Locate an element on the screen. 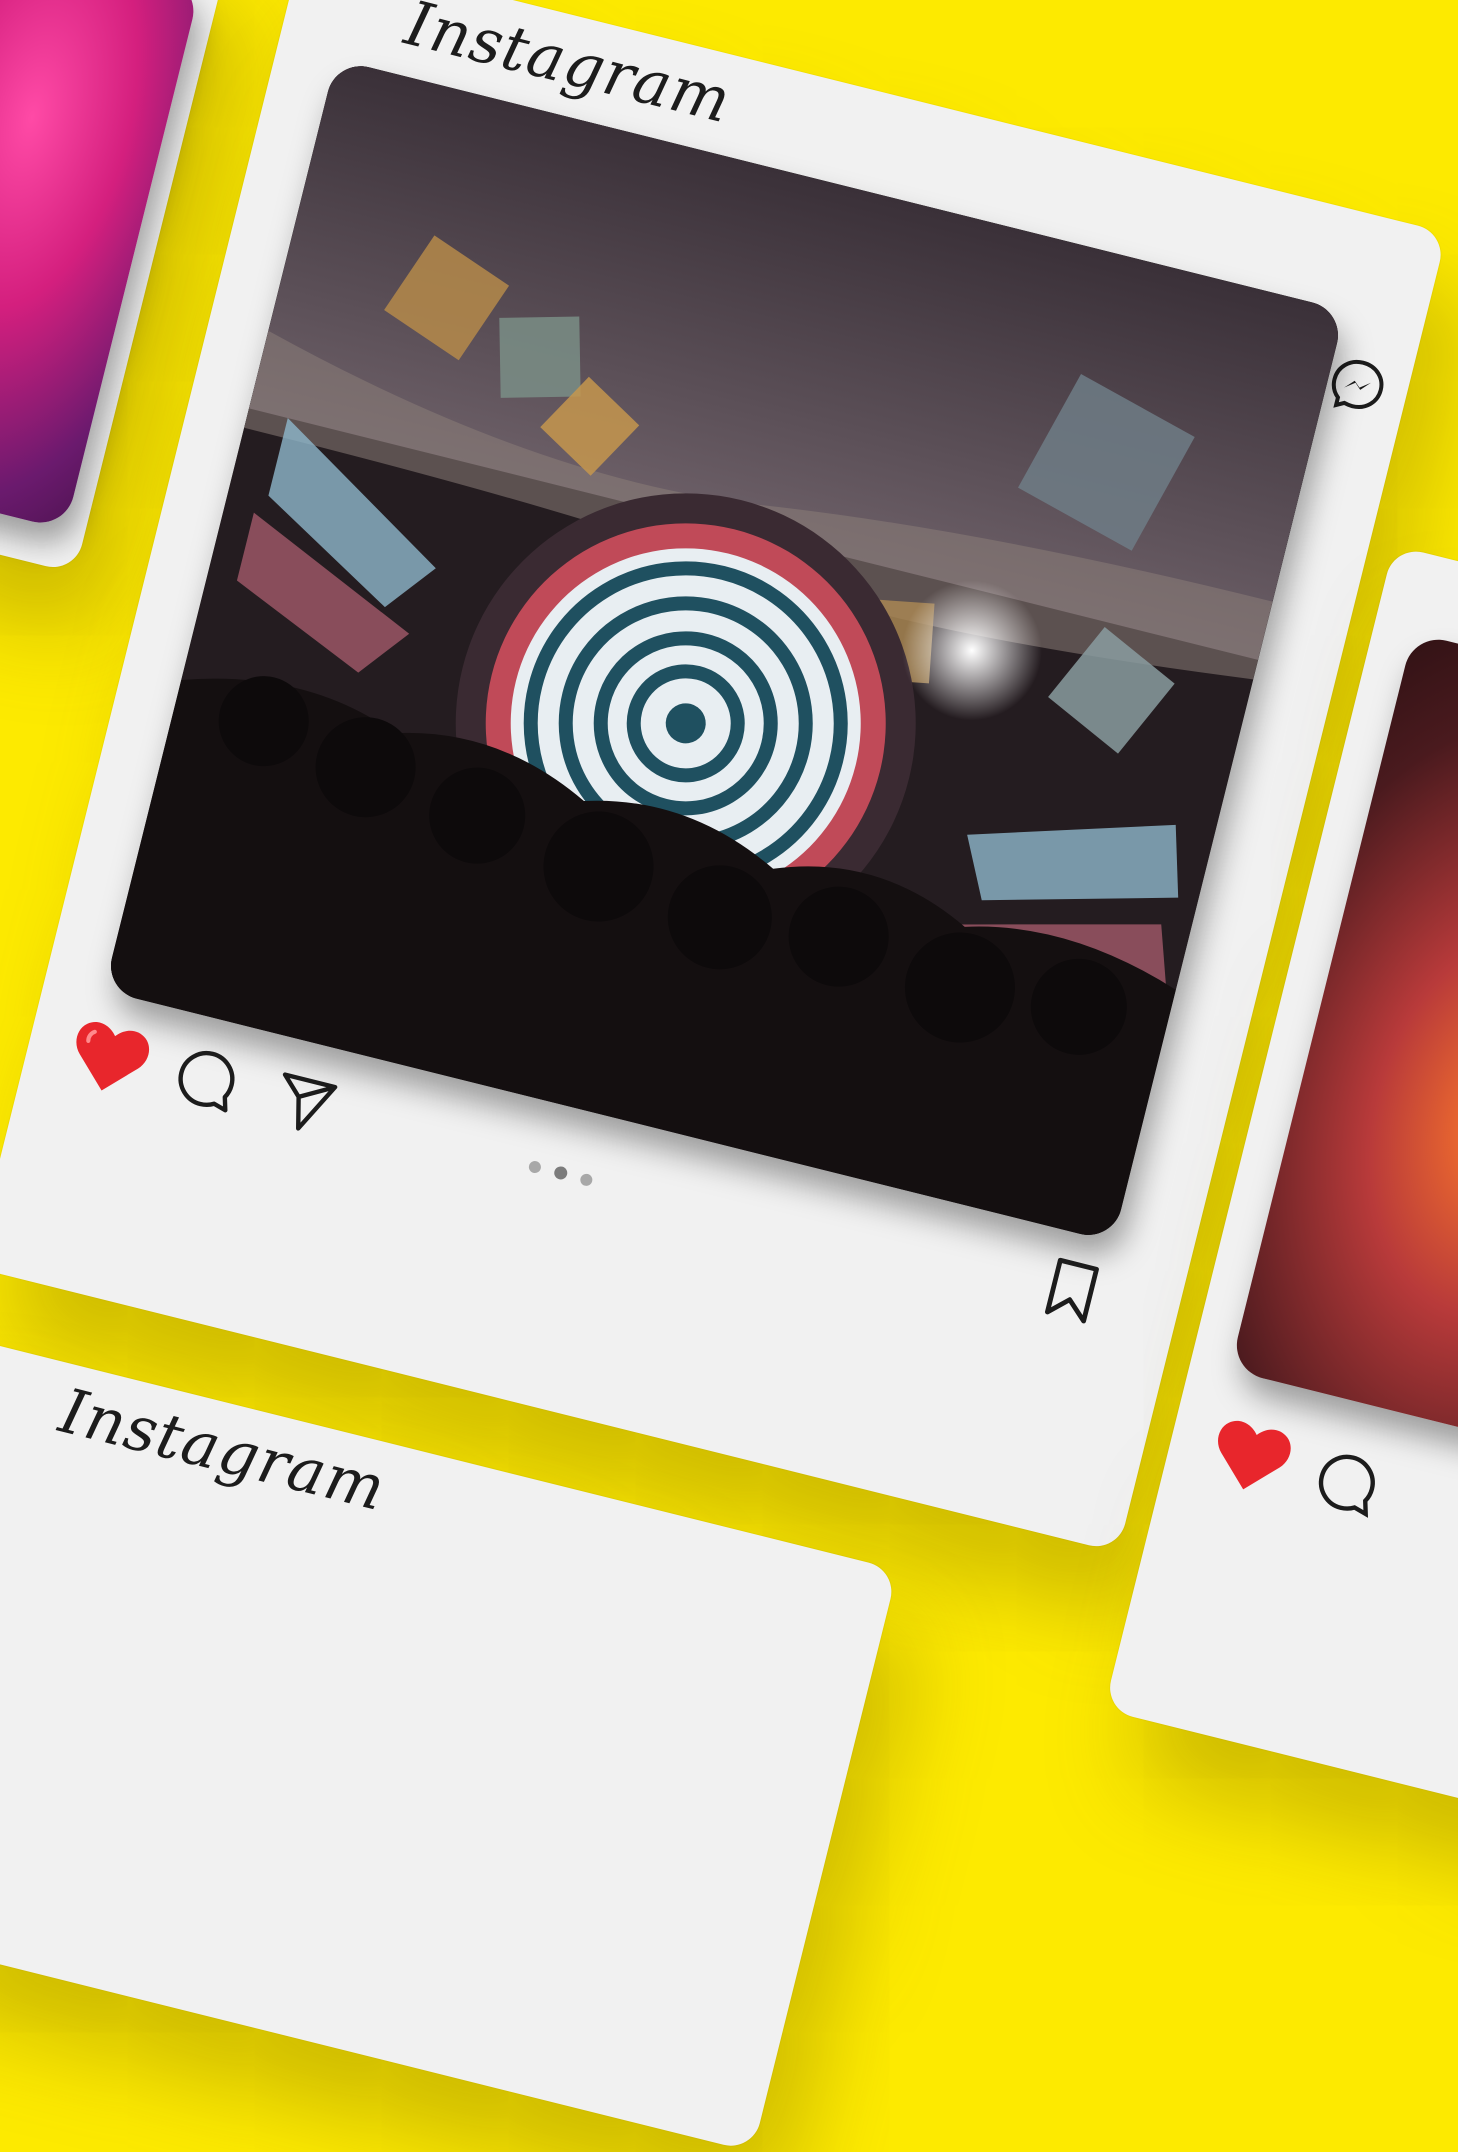 The width and height of the screenshot is (1458, 2152). carousel-indicator is located at coordinates (560, 1173).